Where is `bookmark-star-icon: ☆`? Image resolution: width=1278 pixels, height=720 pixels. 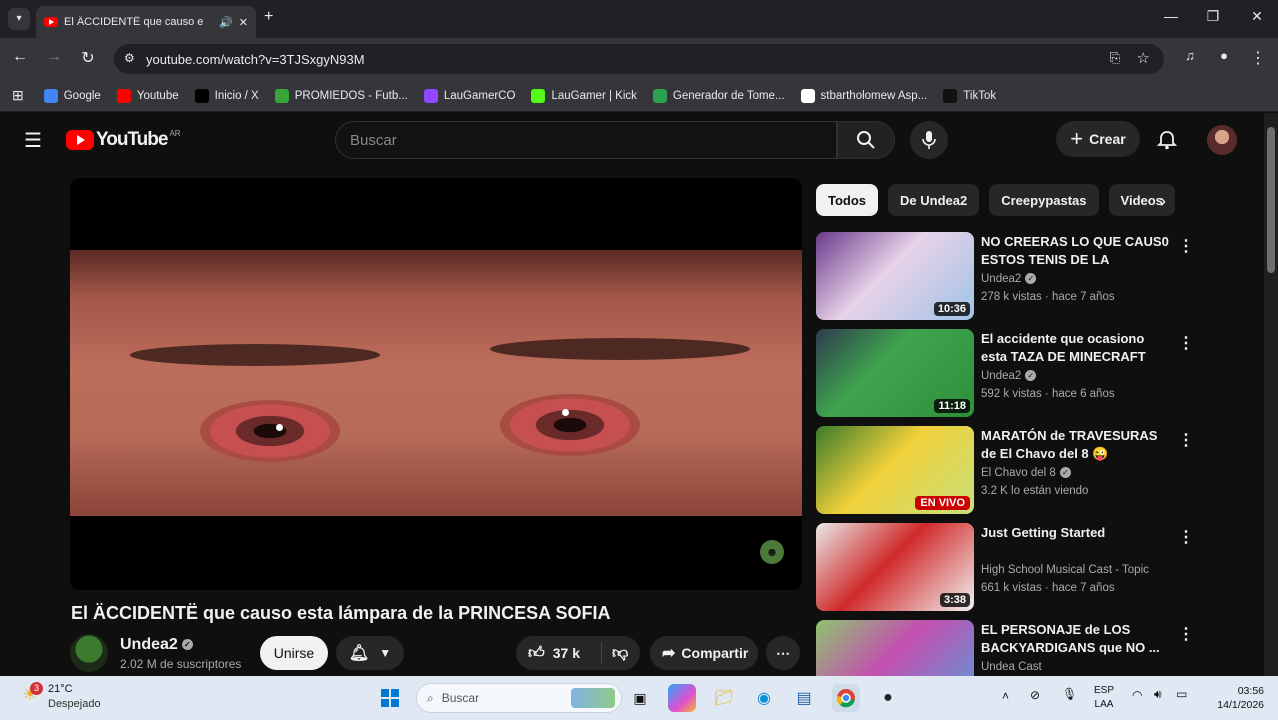
bookmark-star-icon: ☆ is located at coordinates (1143, 58).